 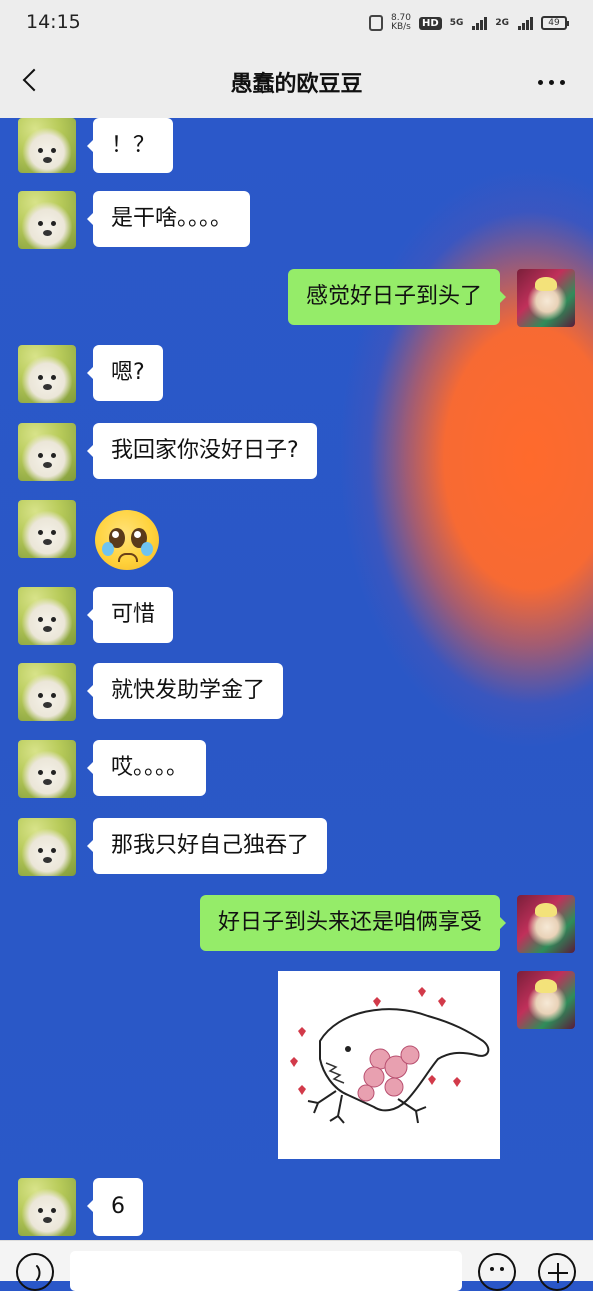 What do you see at coordinates (125, 373) in the screenshot?
I see `message-bubble-incoming: 嗯?` at bounding box center [125, 373].